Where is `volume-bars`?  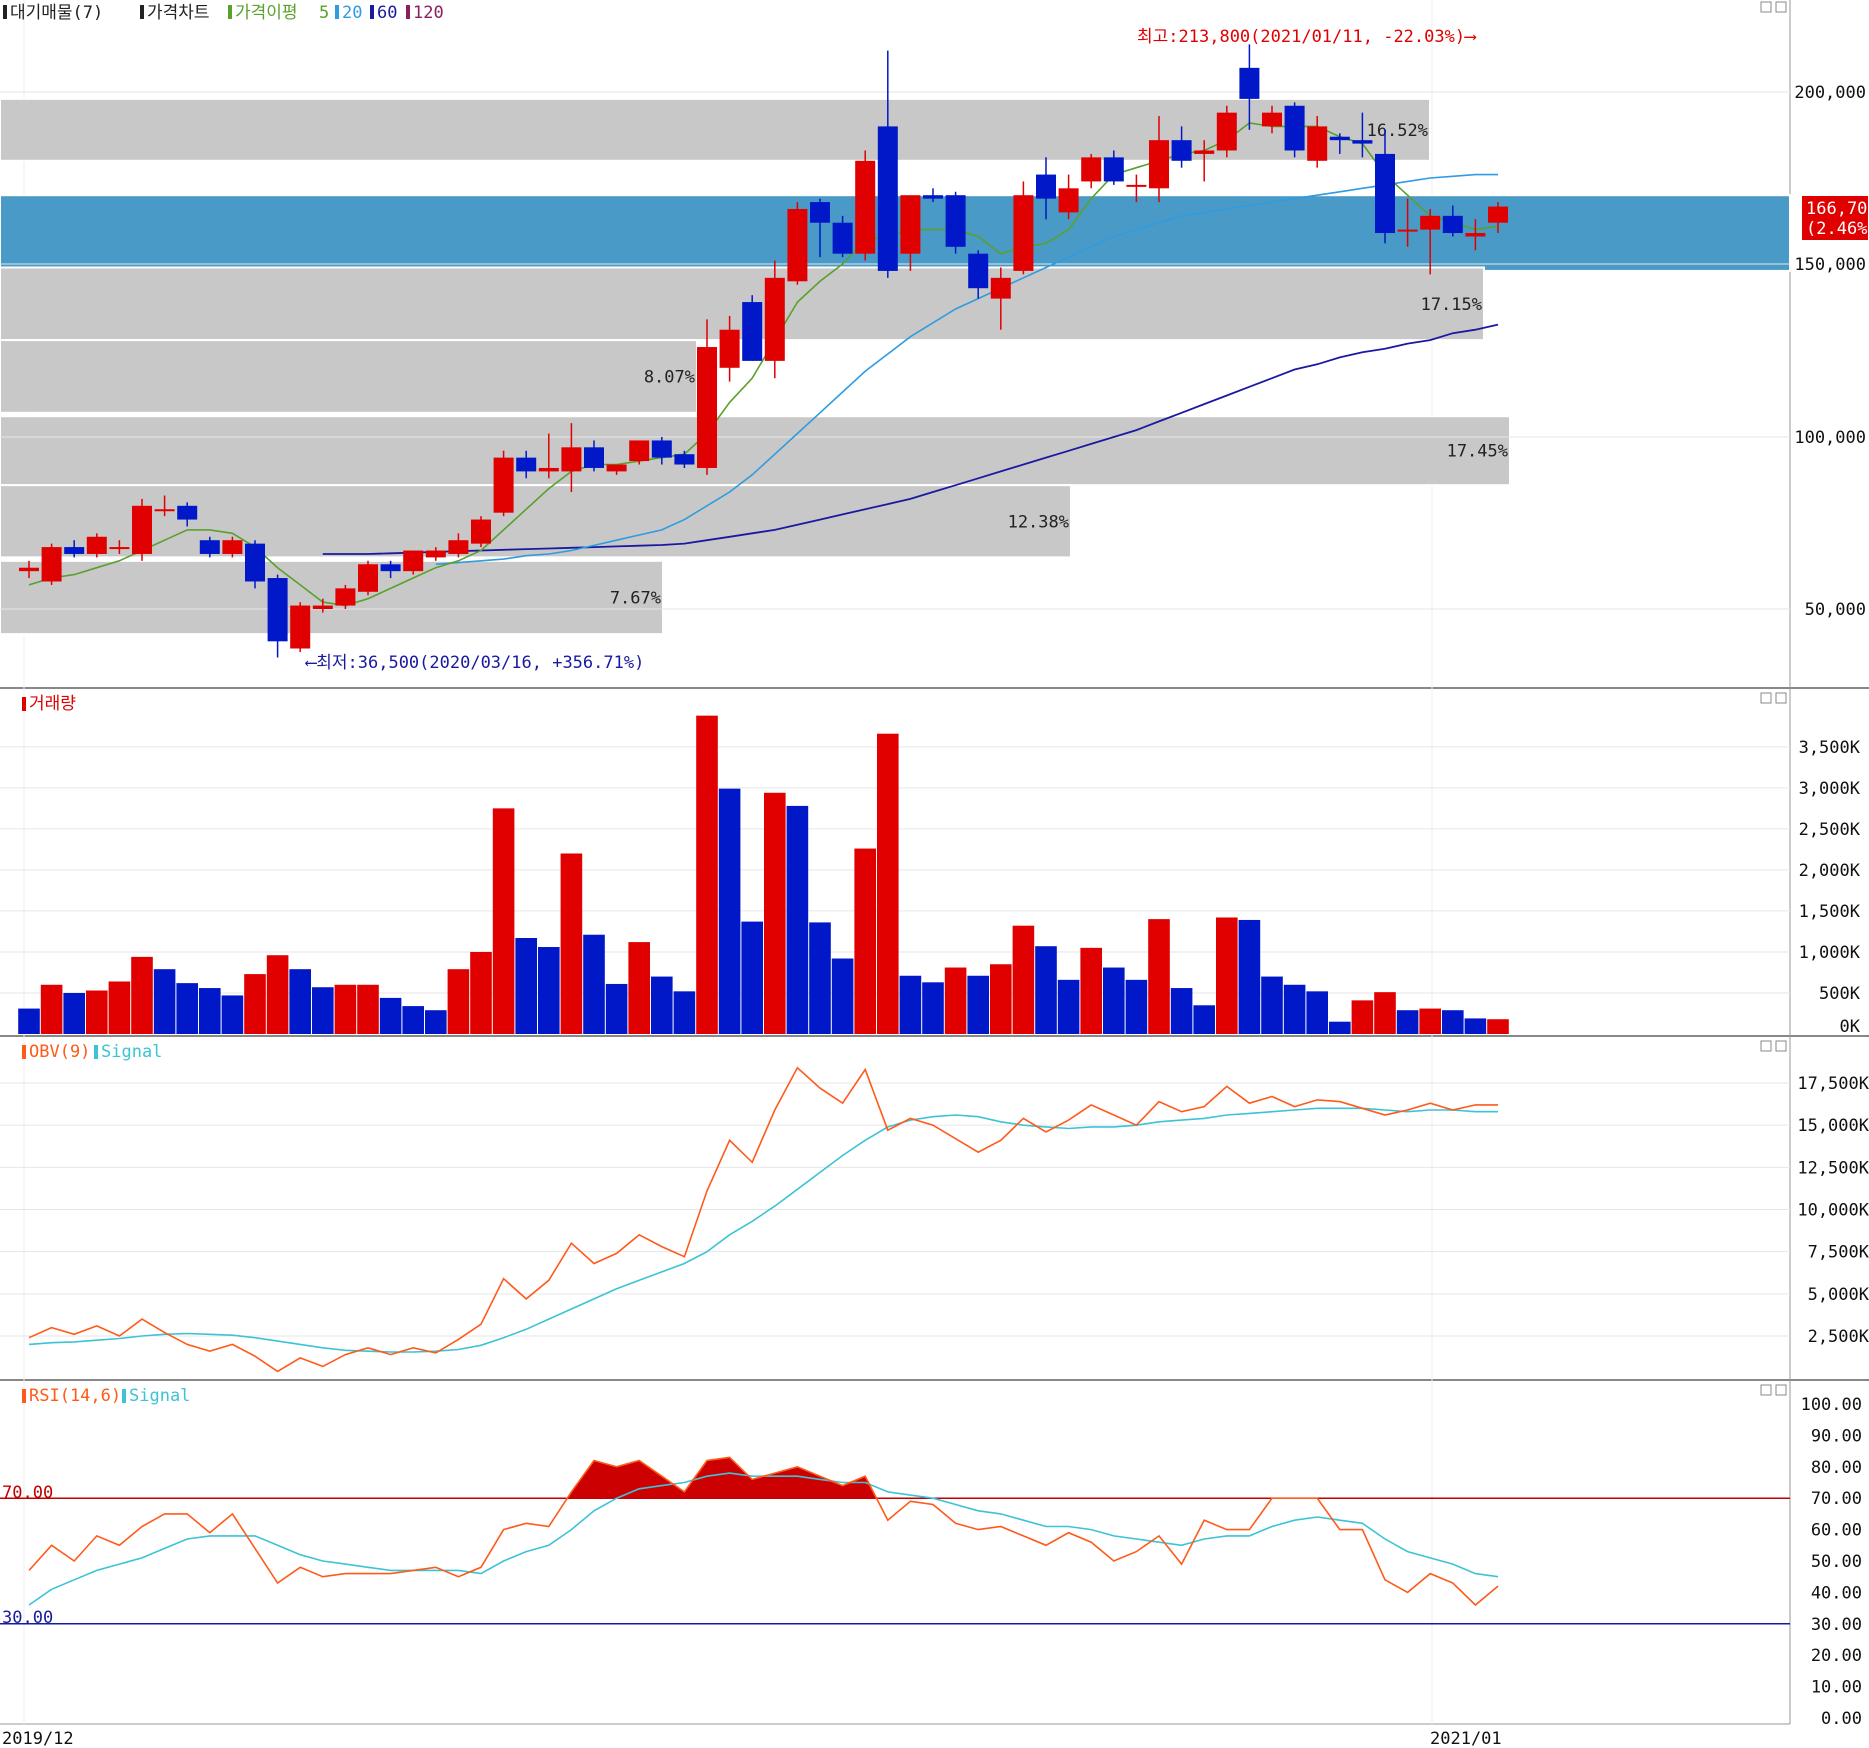
volume-bars is located at coordinates (763, 874).